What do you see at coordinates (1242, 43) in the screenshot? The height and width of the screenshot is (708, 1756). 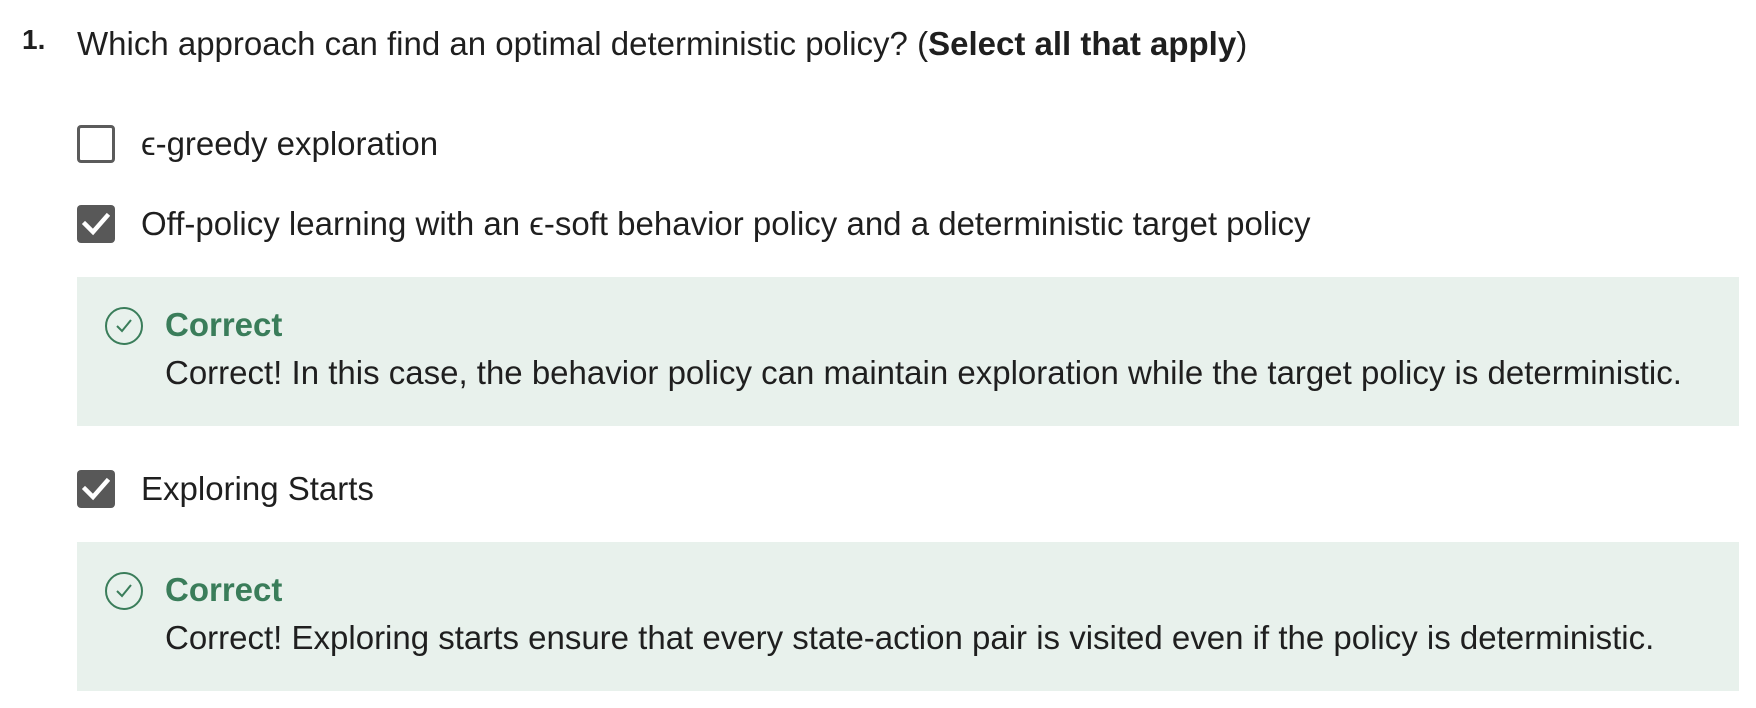 I see `question-text-end: )` at bounding box center [1242, 43].